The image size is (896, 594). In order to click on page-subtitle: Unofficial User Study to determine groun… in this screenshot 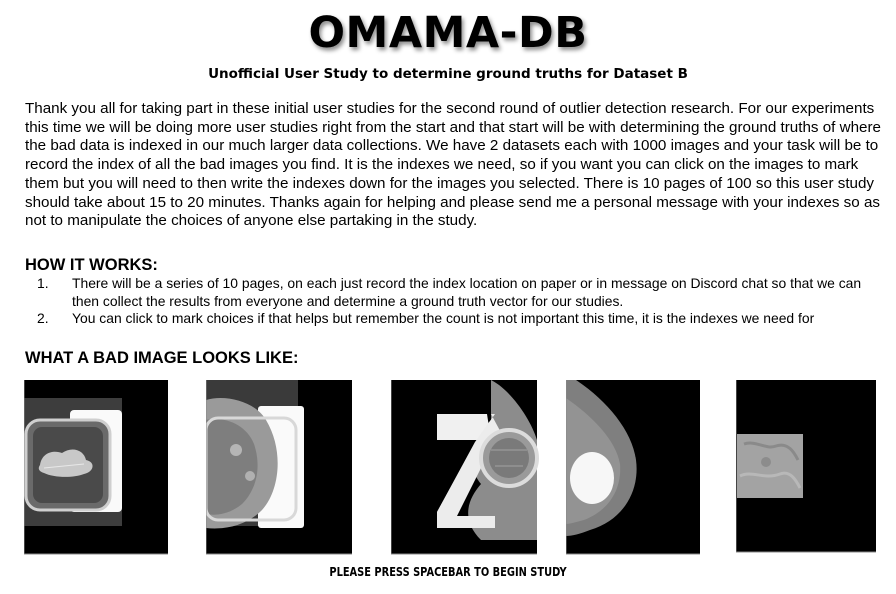, I will do `click(448, 74)`.